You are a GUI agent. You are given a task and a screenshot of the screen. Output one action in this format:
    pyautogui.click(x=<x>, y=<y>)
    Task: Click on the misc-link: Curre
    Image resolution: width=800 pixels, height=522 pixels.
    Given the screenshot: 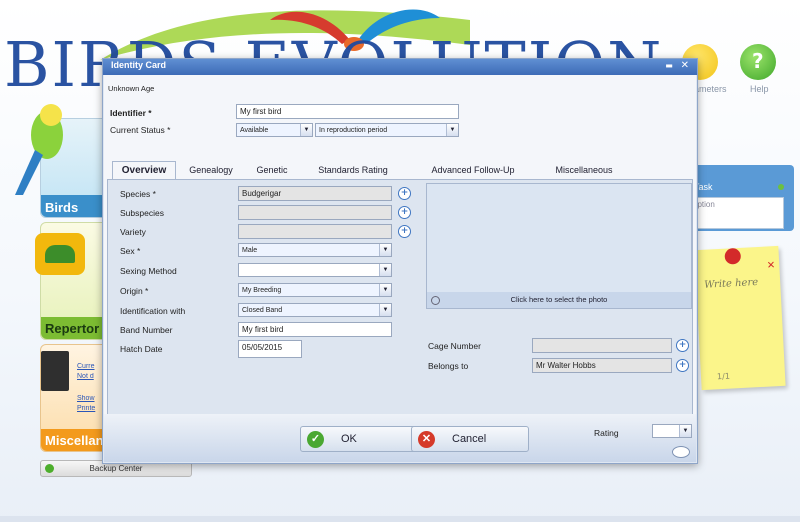 What is the action you would take?
    pyautogui.click(x=91, y=366)
    